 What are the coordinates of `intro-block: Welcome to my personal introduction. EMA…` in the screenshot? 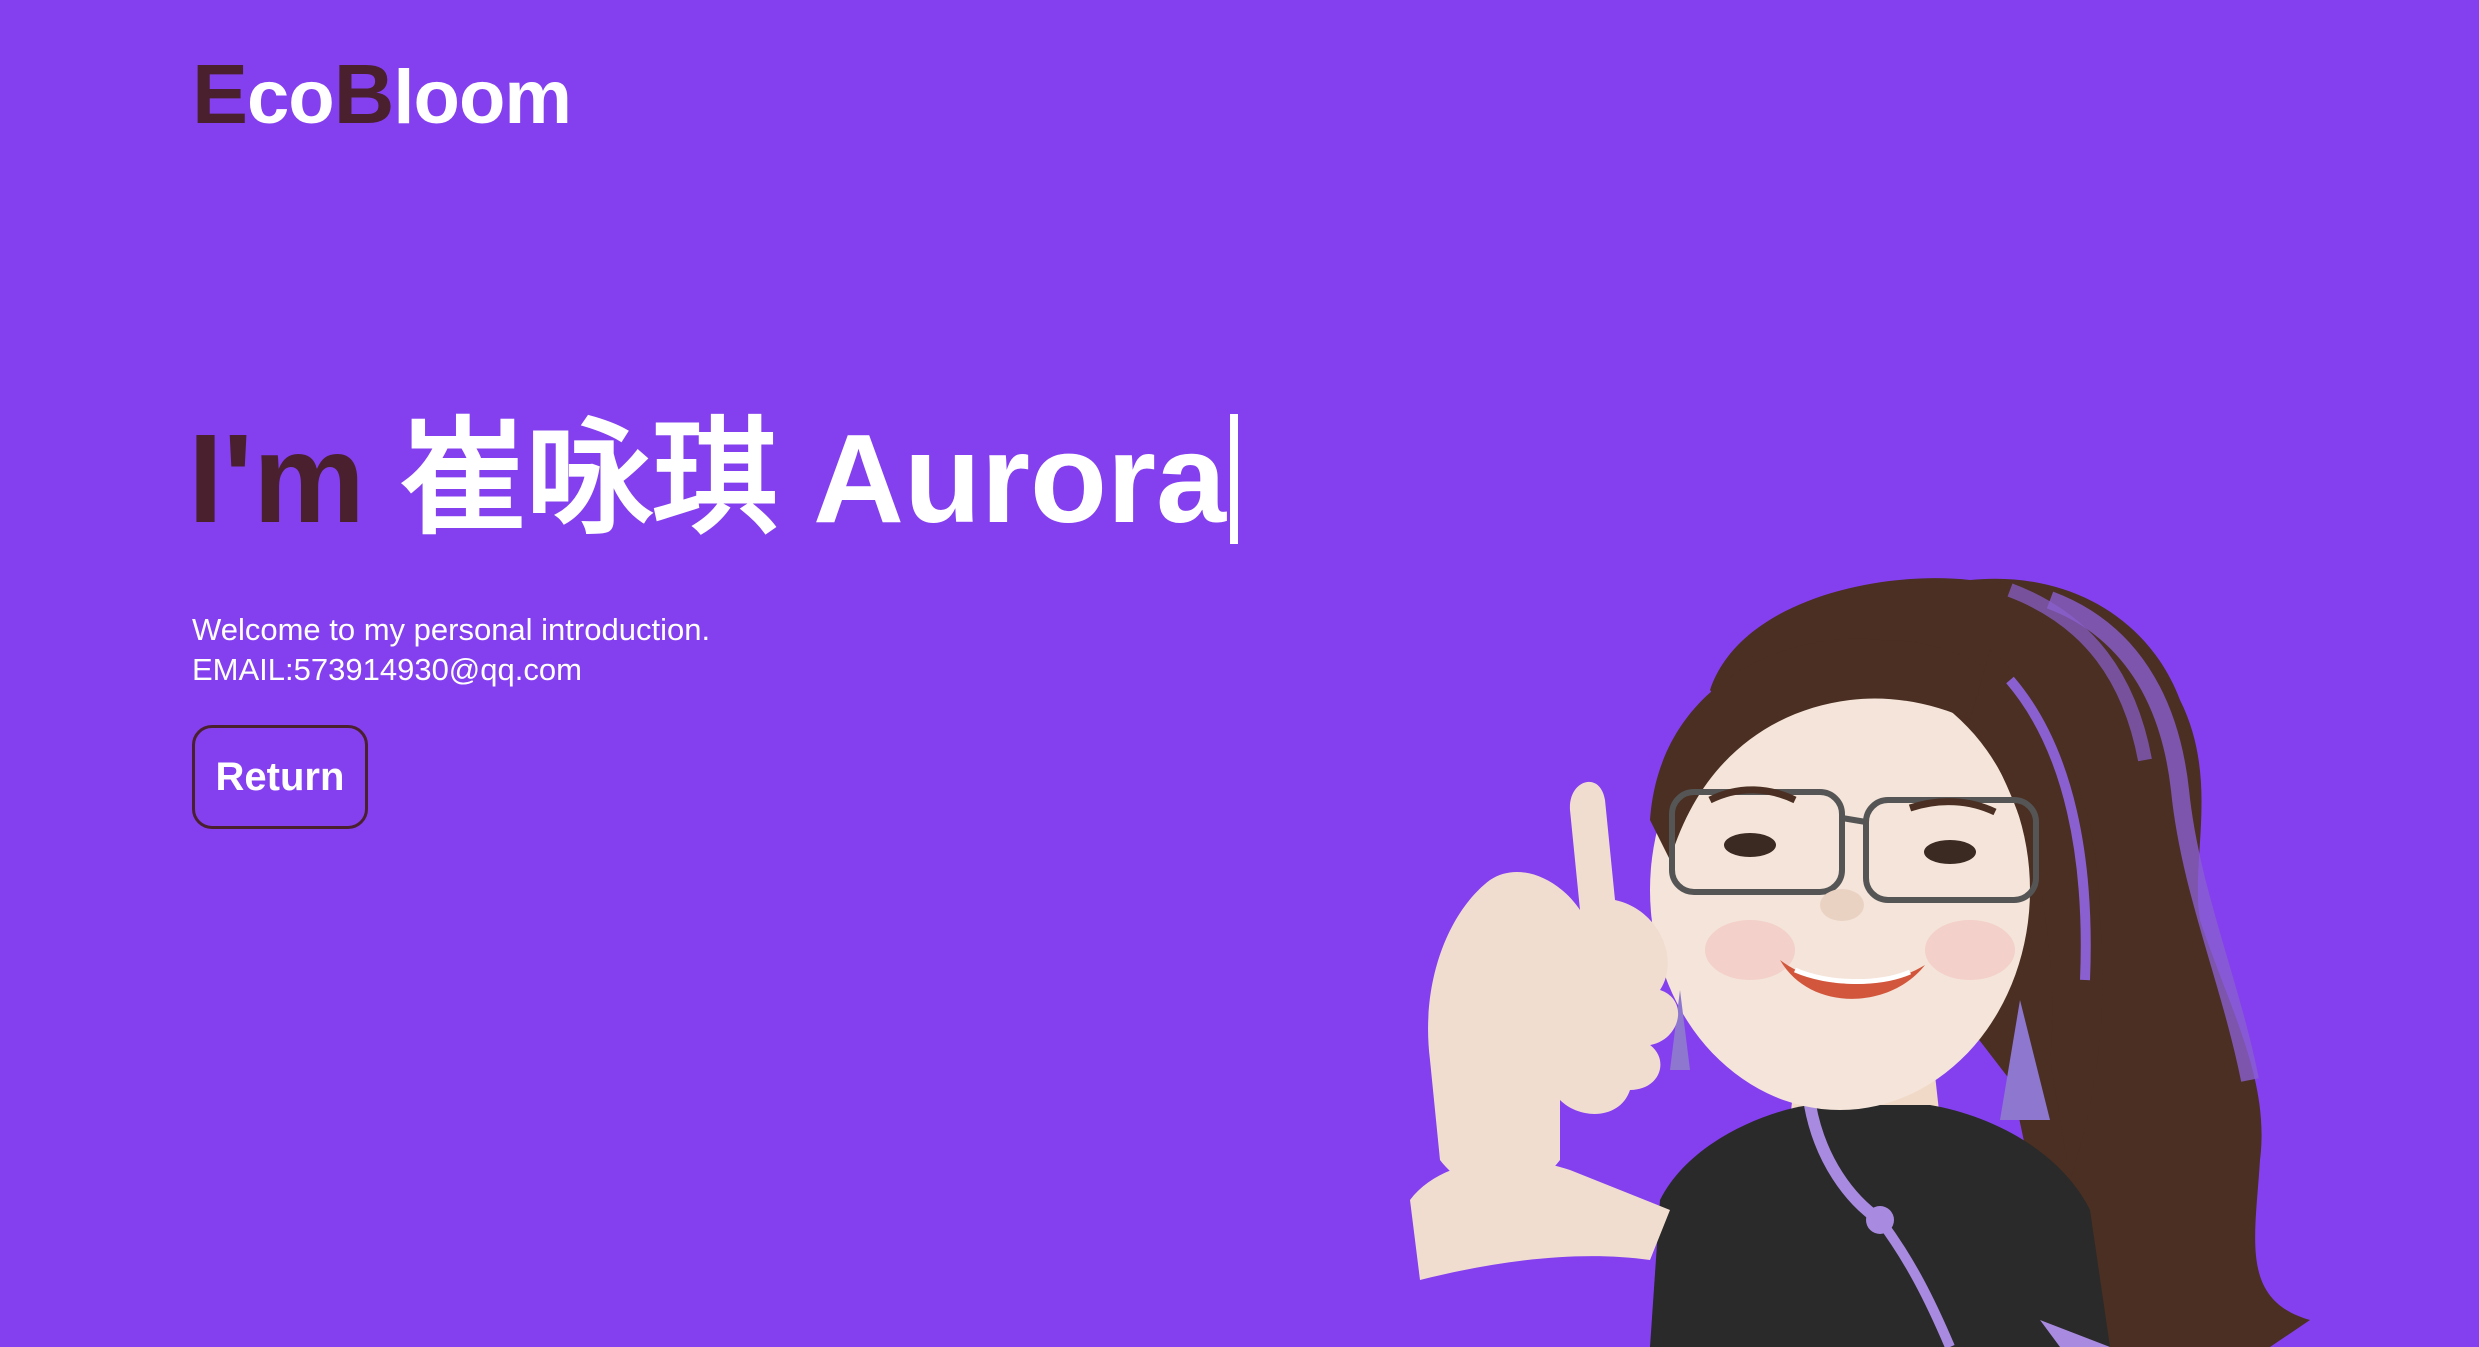 It's located at (451, 650).